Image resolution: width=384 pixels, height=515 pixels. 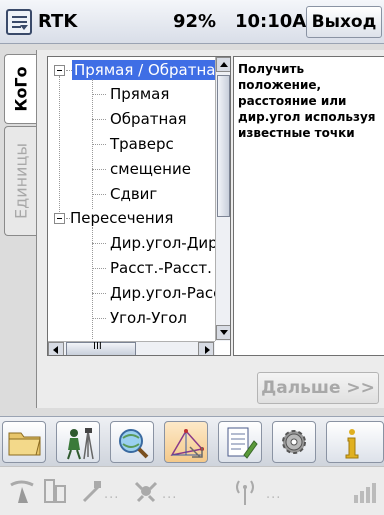 I want to click on magnifier-globe-icon, so click(x=134, y=444).